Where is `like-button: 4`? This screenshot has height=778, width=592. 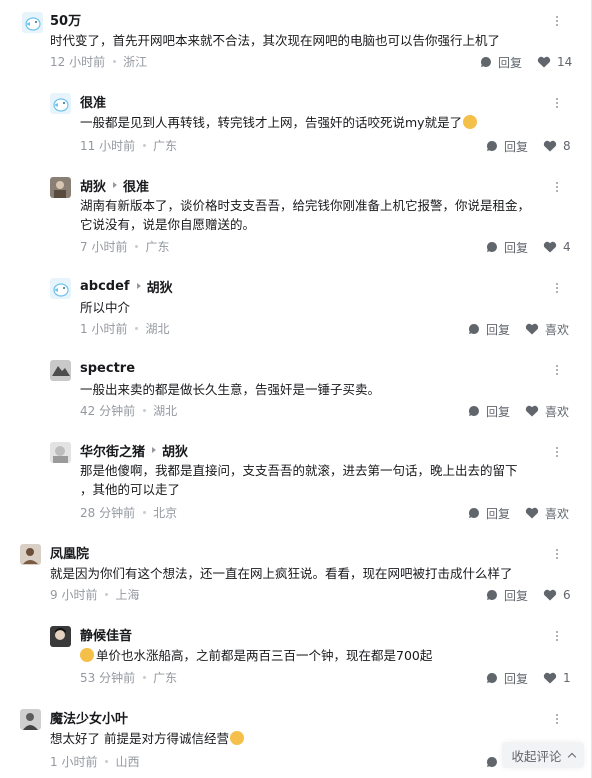 like-button: 4 is located at coordinates (557, 247).